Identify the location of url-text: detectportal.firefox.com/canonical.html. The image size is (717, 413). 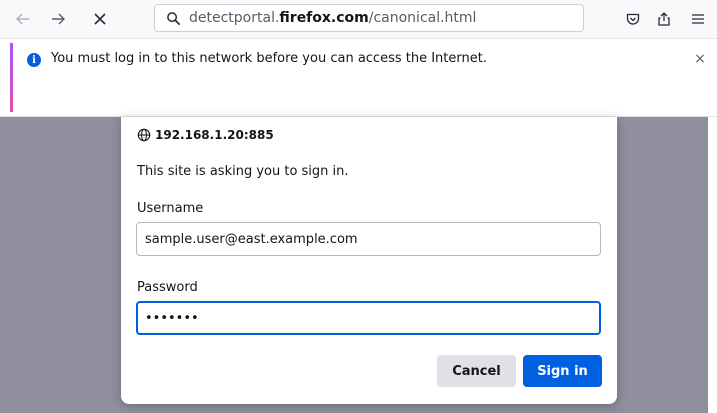
(332, 18).